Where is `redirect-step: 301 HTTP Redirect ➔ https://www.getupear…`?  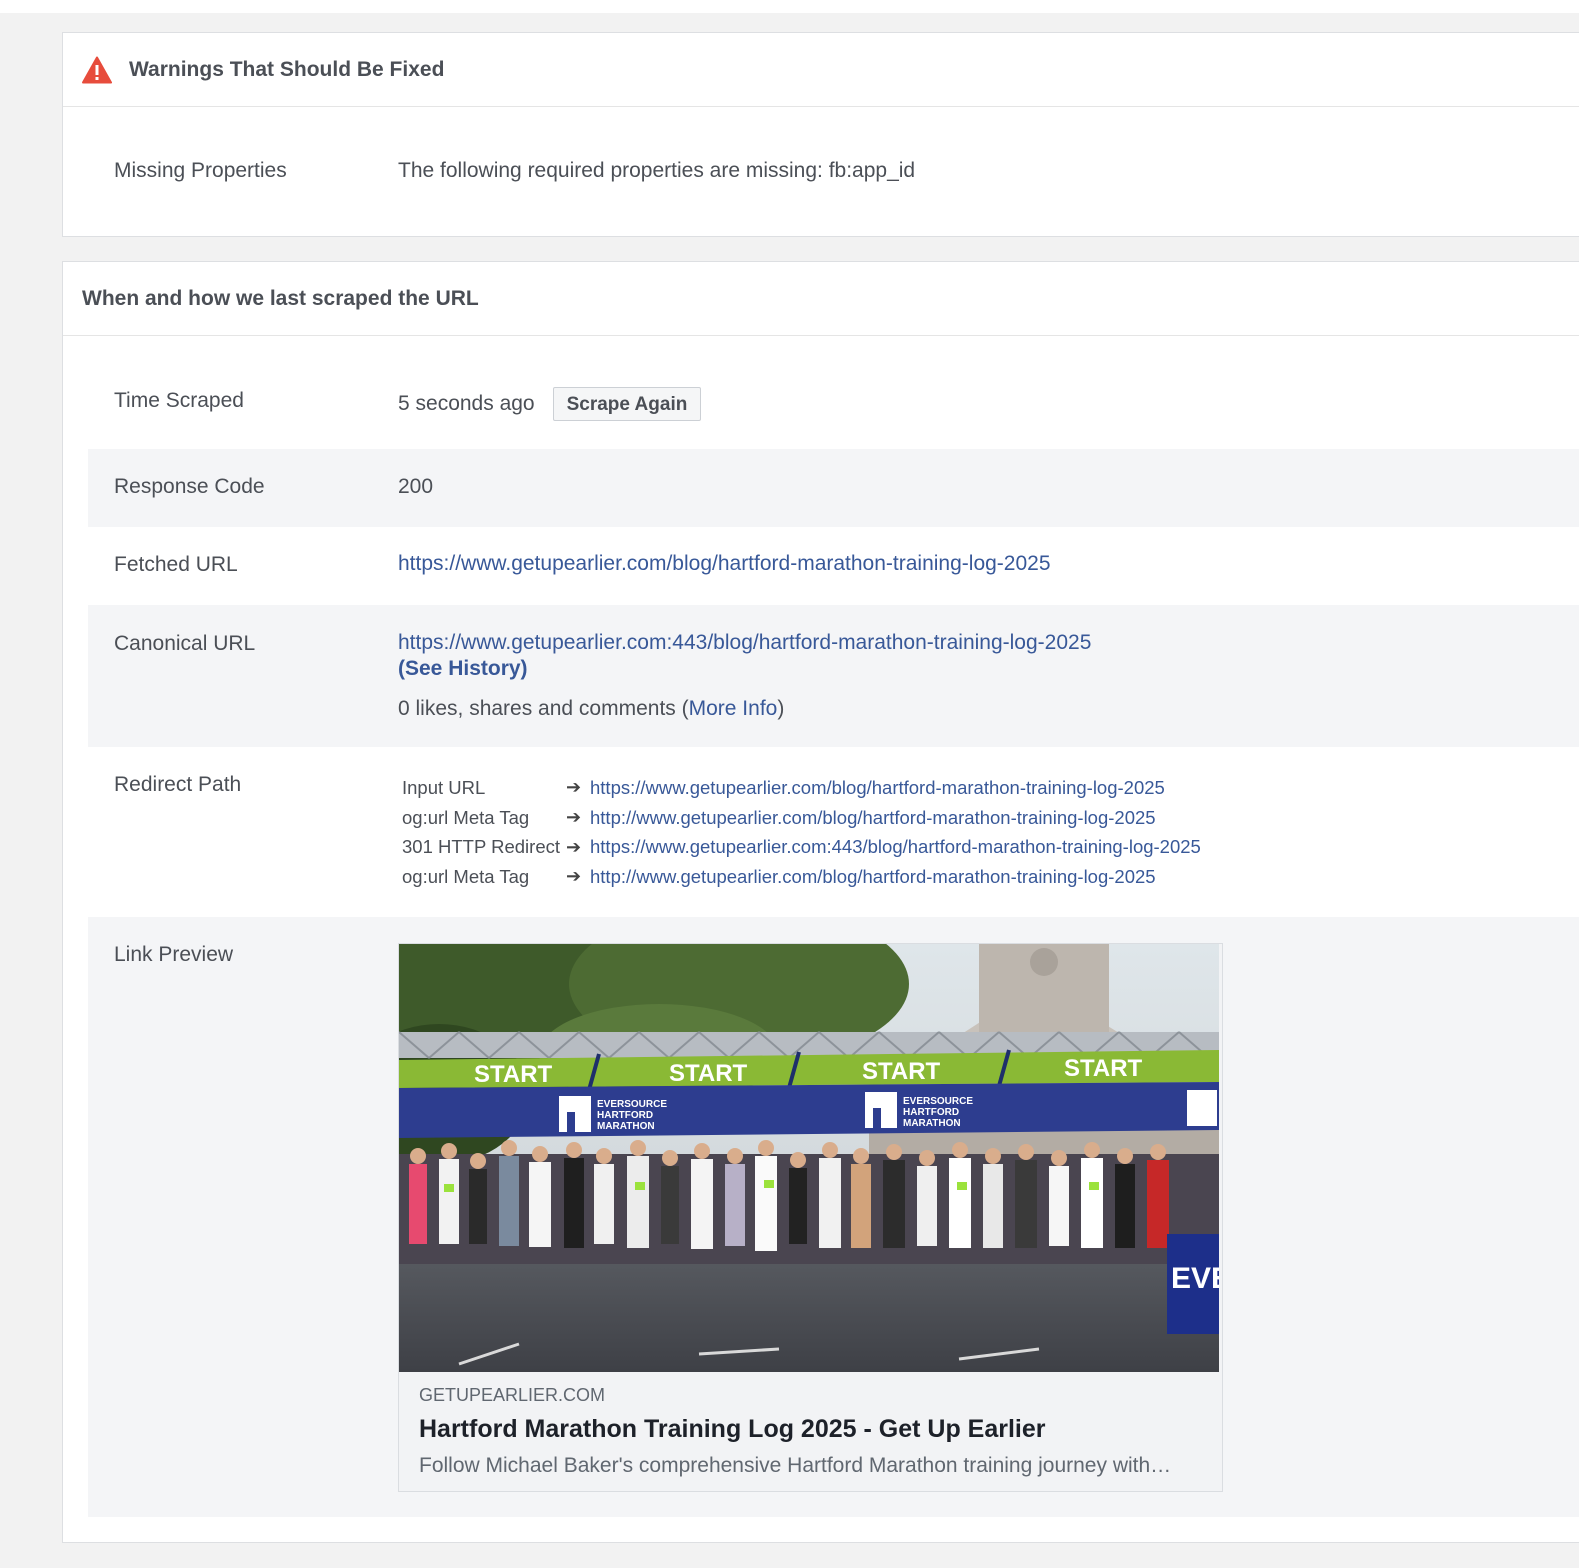
redirect-step: 301 HTTP Redirect ➔ https://www.getupear… is located at coordinates (801, 847).